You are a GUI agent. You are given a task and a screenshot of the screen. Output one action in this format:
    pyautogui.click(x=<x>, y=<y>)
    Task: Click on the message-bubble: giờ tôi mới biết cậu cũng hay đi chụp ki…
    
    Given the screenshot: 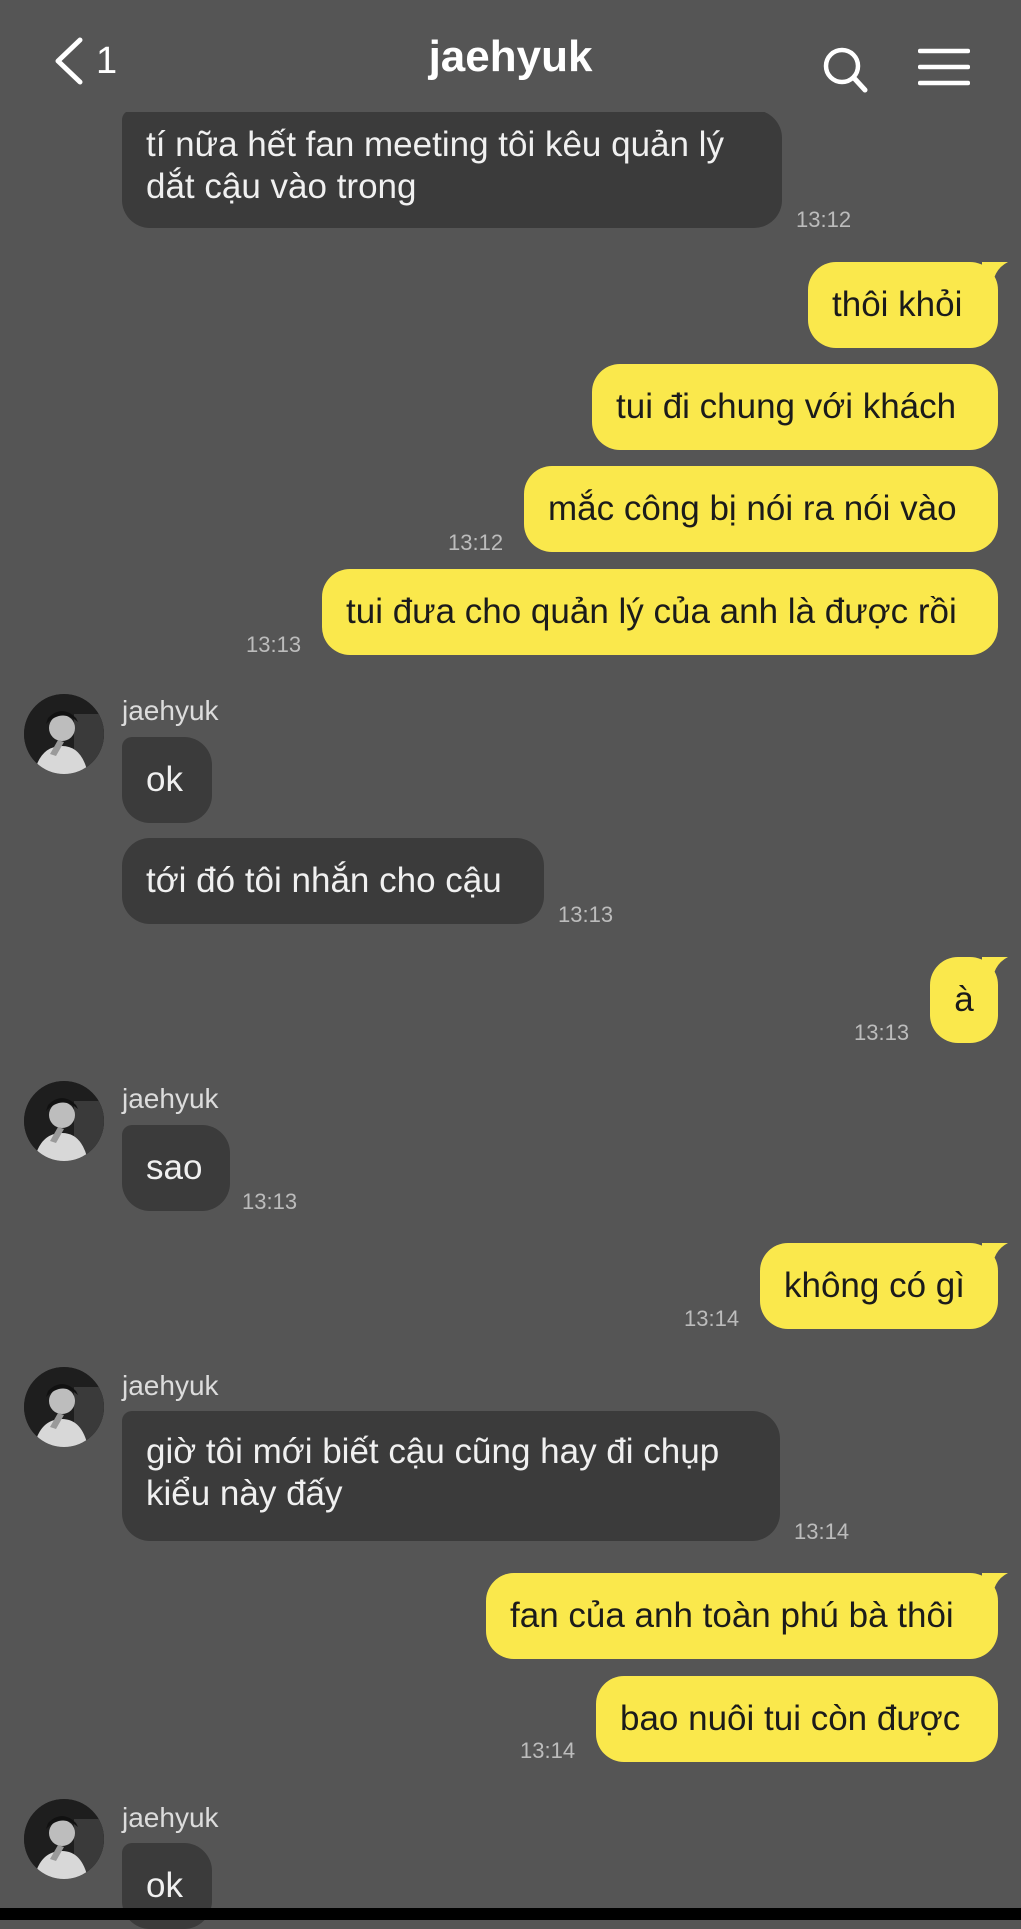 What is the action you would take?
    pyautogui.click(x=451, y=1476)
    